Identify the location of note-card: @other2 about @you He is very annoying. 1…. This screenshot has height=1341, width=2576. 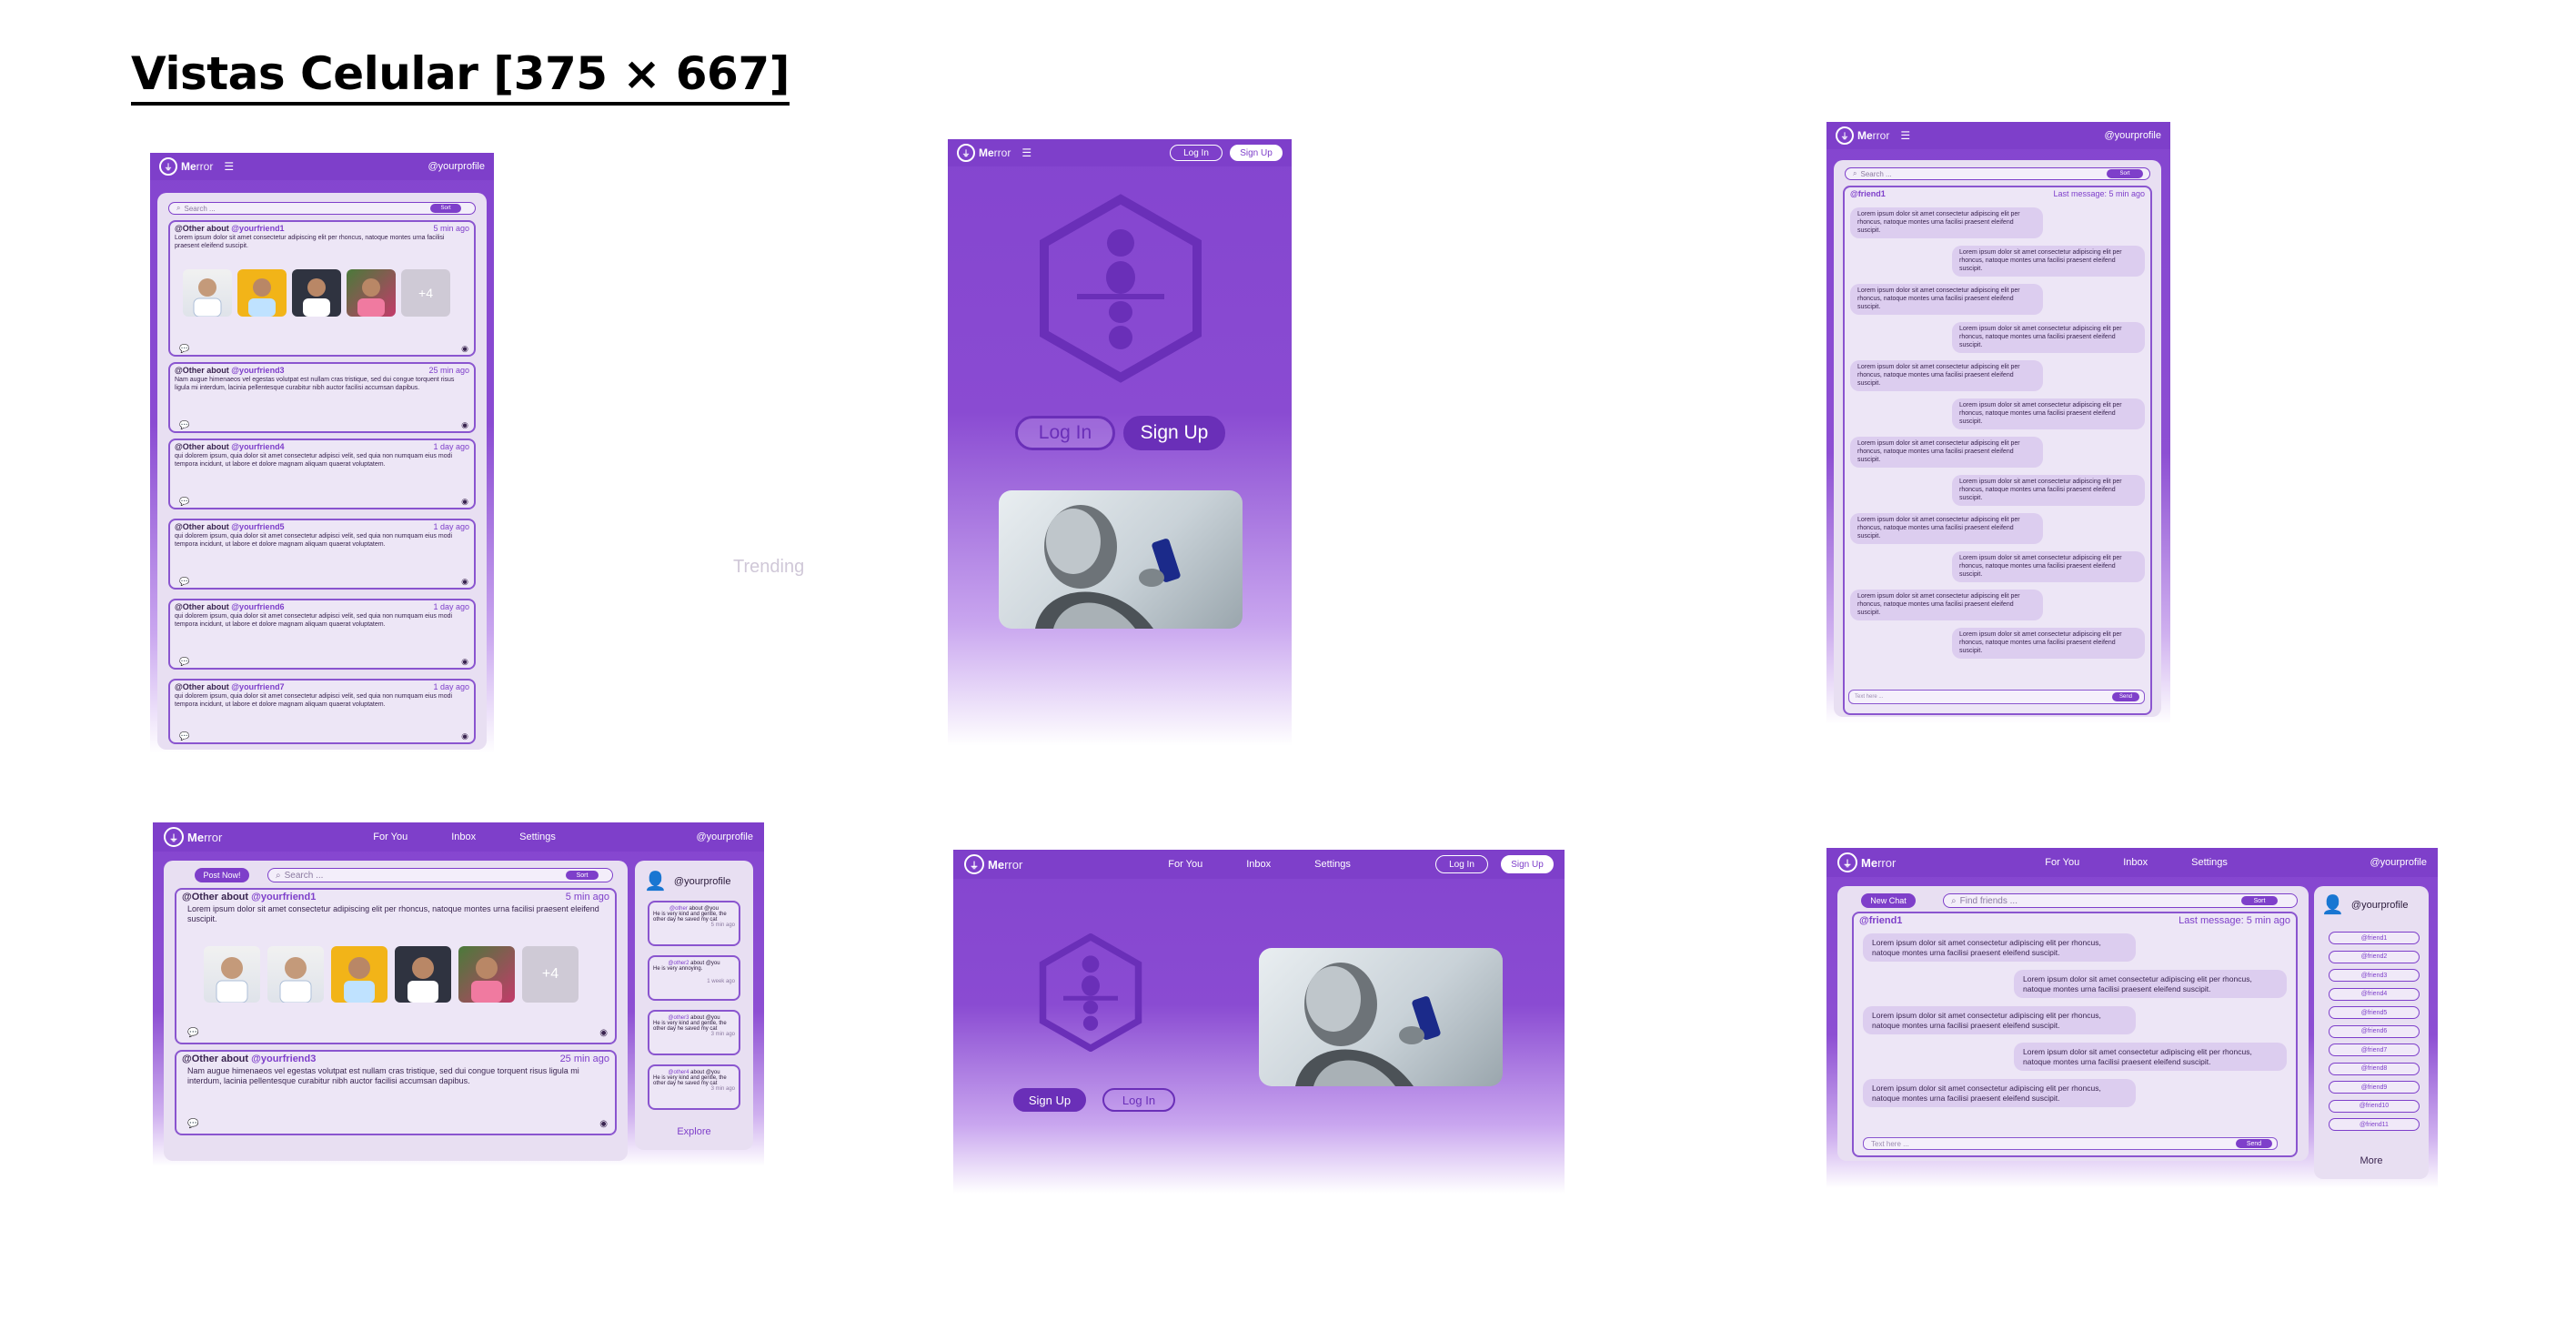
(694, 978).